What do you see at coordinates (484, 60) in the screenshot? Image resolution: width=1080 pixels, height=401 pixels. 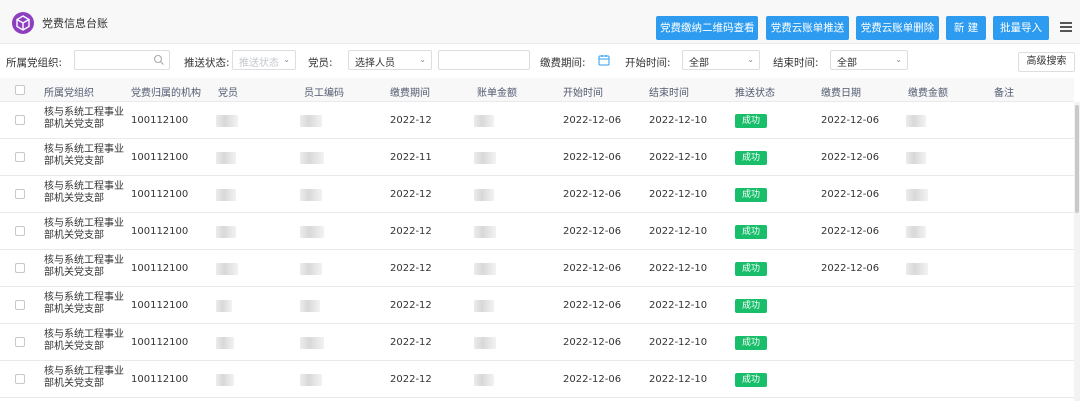 I see `member-text-input` at bounding box center [484, 60].